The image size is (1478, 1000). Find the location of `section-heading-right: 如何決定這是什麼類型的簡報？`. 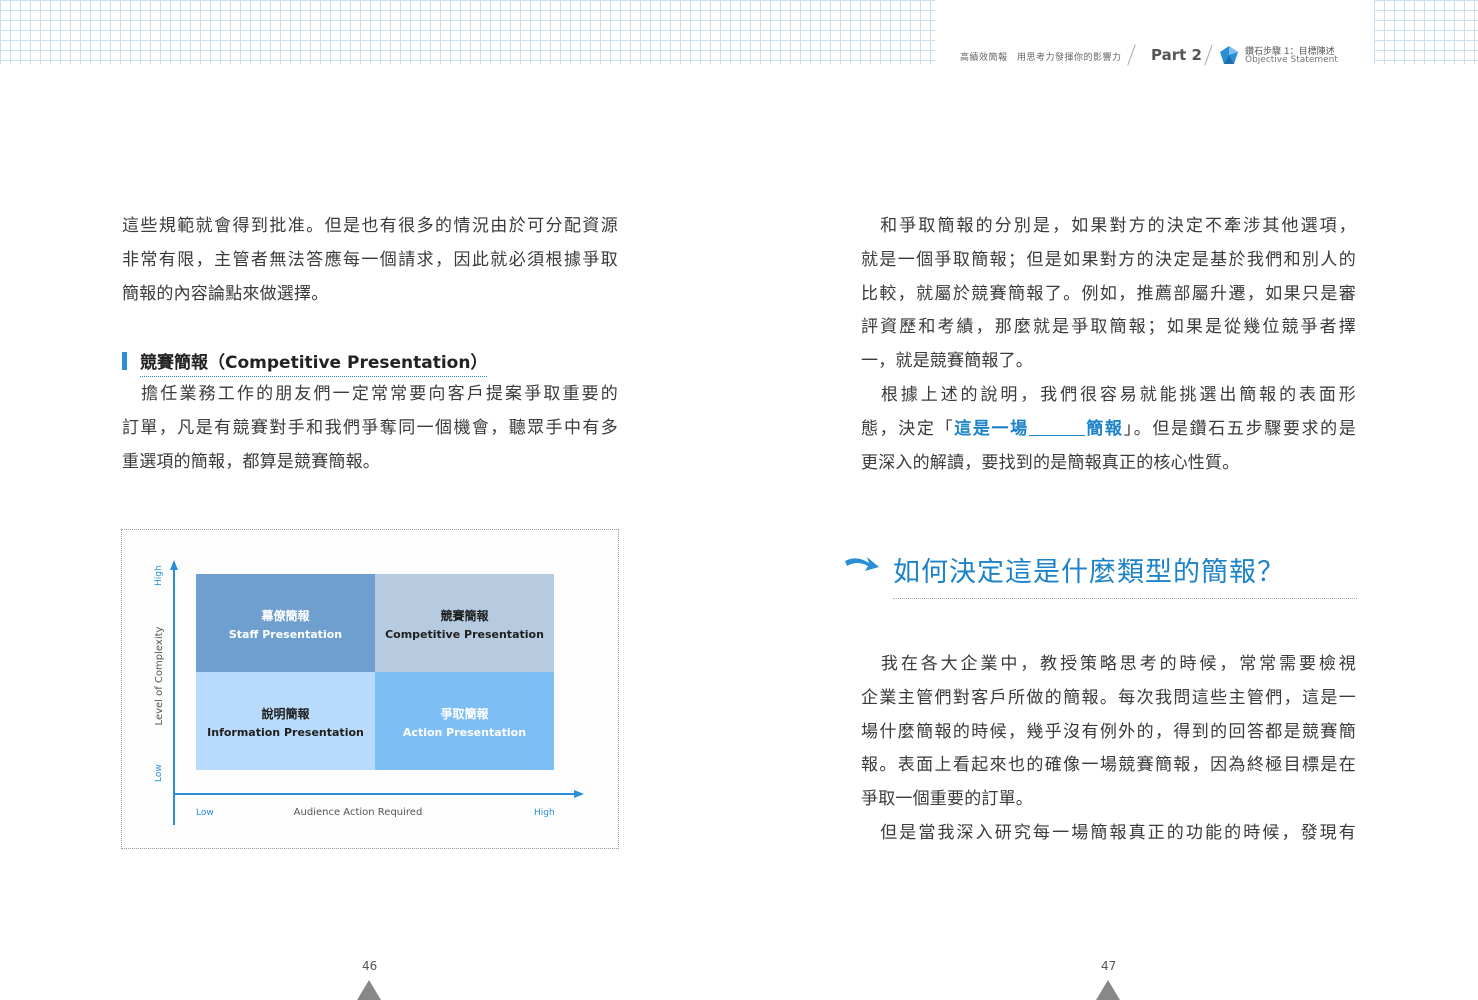

section-heading-right: 如何決定這是什麼類型的簡報？ is located at coordinates (1089, 572).